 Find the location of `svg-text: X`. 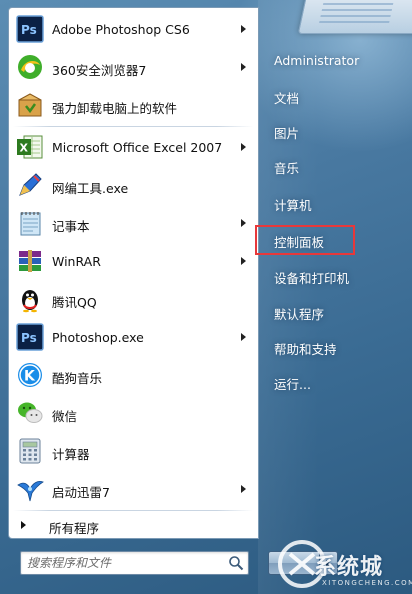

svg-text: X is located at coordinates (24, 148).